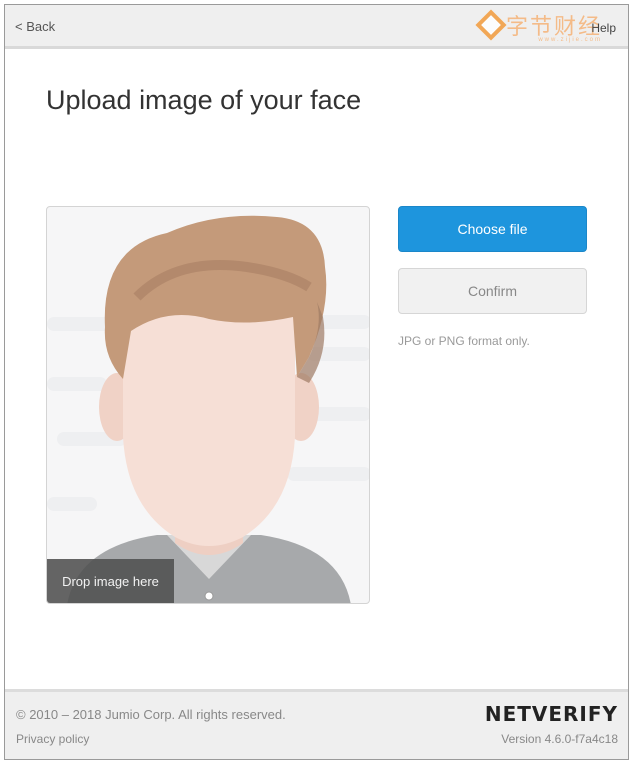 This screenshot has height=766, width=633. Describe the element at coordinates (52, 739) in the screenshot. I see `privacy-policy-link: Privacy policy` at that location.